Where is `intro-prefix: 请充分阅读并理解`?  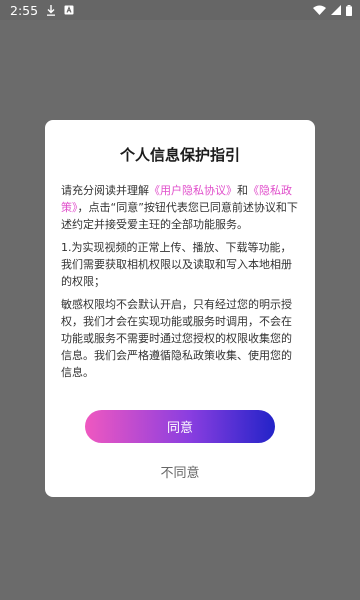
intro-prefix: 请充分阅读并理解 is located at coordinates (105, 190).